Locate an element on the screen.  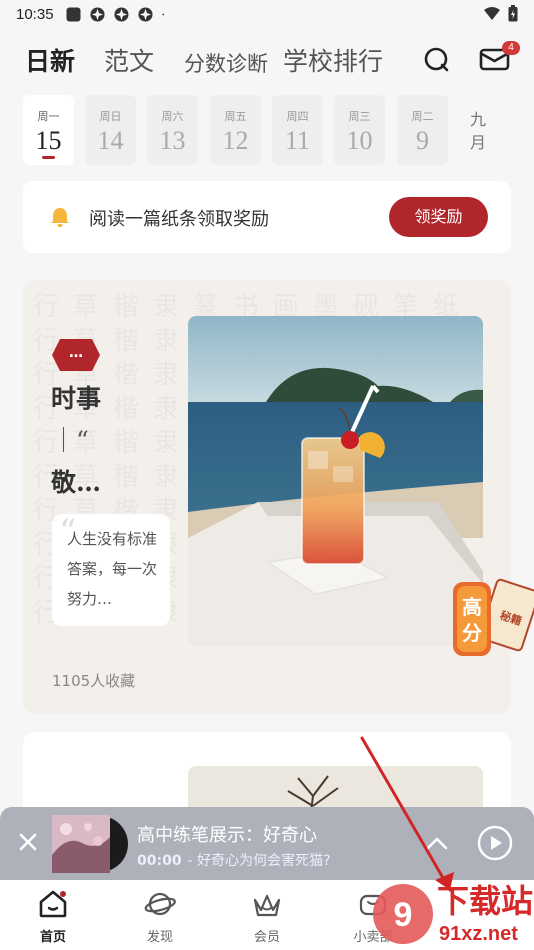
date-weekday: 周日 is located at coordinates (110, 116).